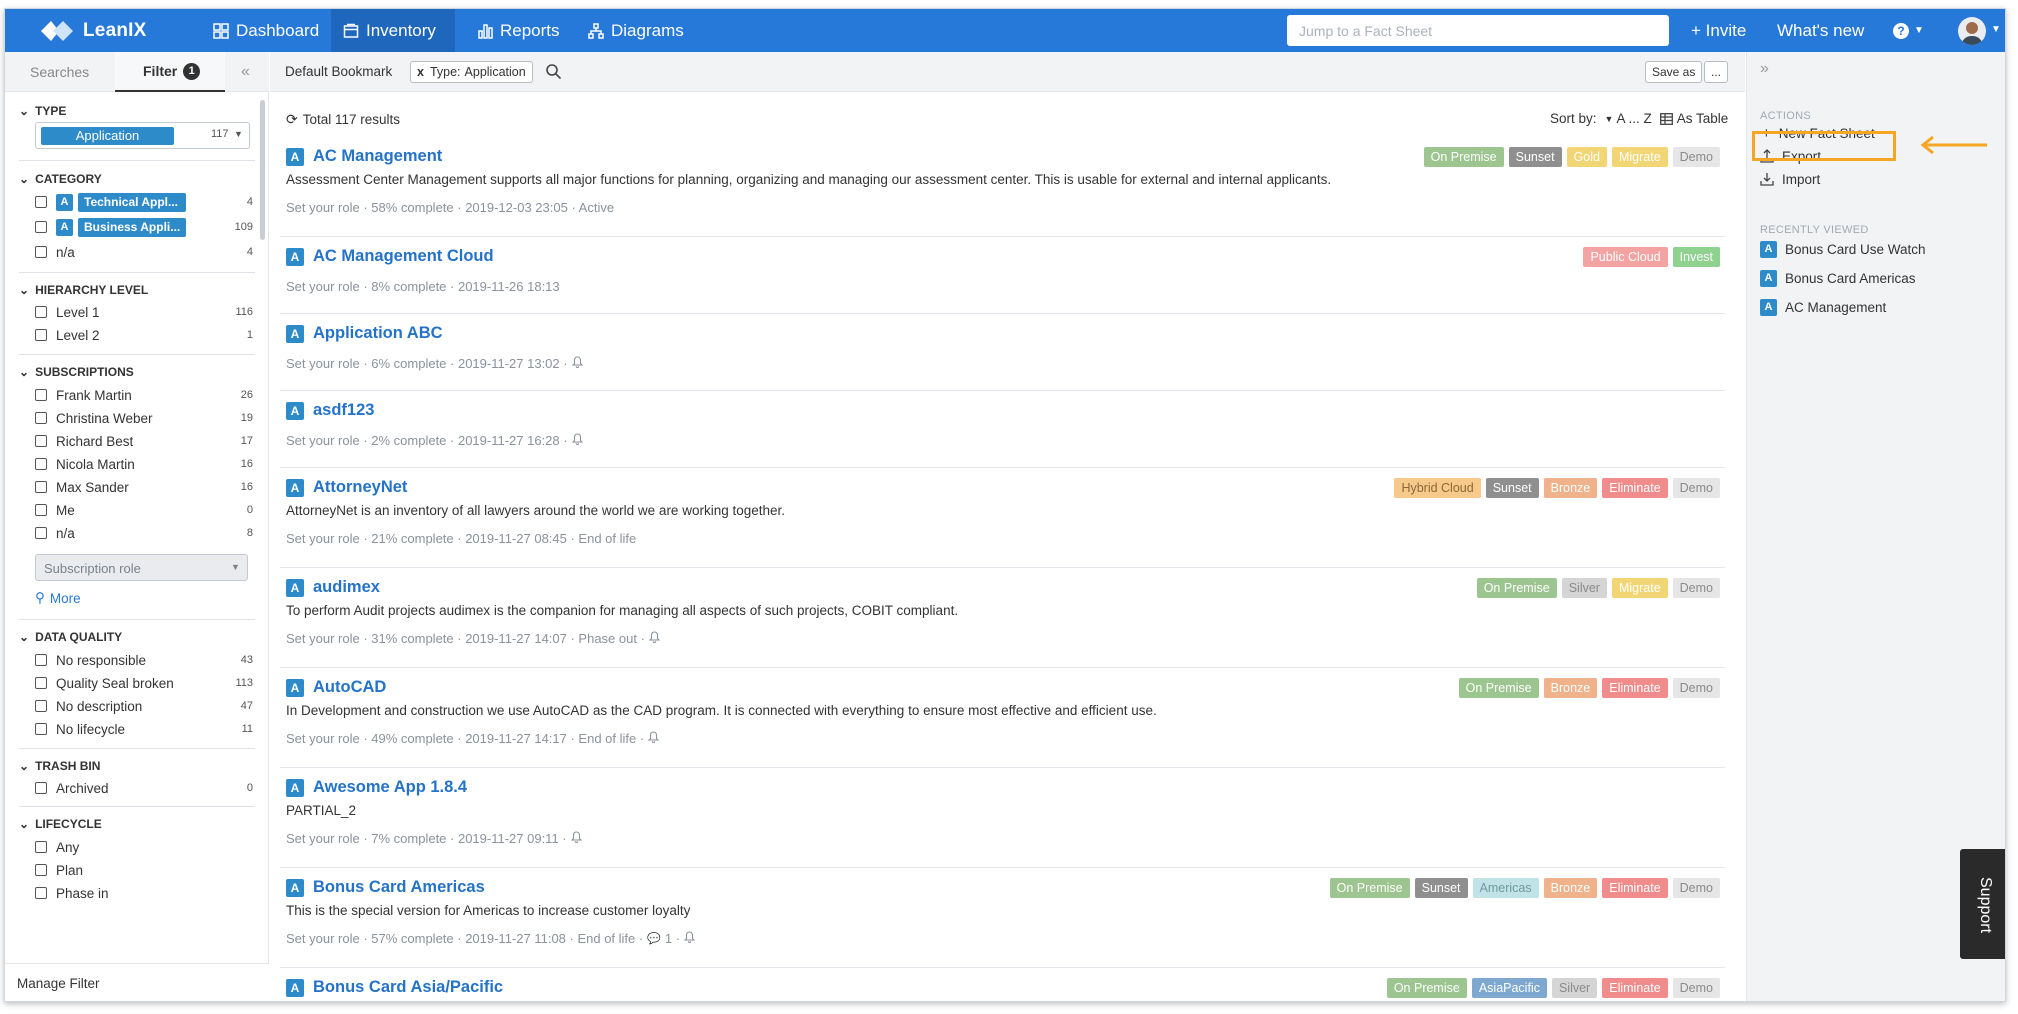 This screenshot has height=1014, width=2018. I want to click on category-option: n/a 4, so click(144, 252).